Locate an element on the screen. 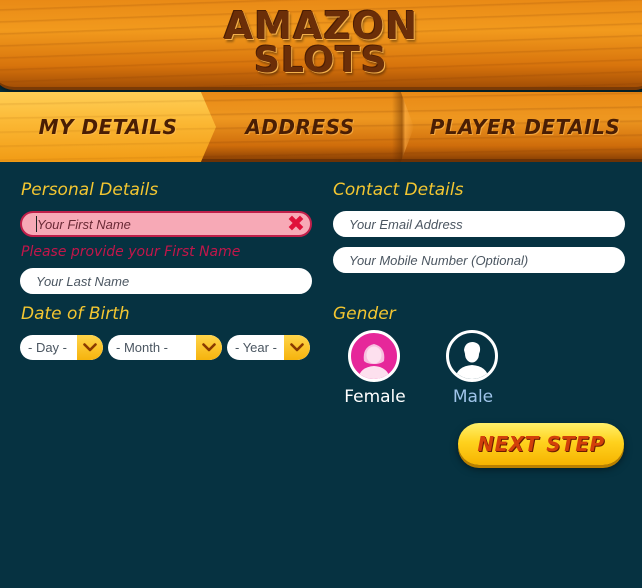  month-select: - Month - is located at coordinates (165, 347).